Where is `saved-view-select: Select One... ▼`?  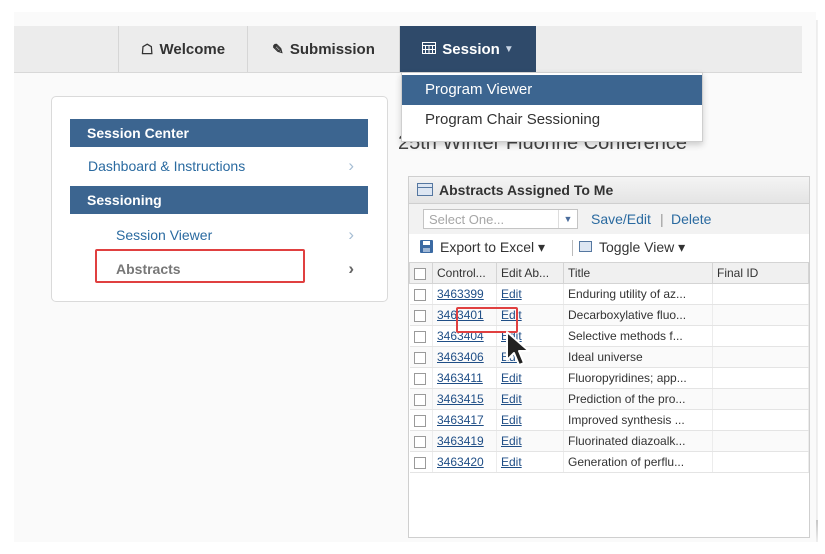
saved-view-select: Select One... ▼ is located at coordinates (500, 219).